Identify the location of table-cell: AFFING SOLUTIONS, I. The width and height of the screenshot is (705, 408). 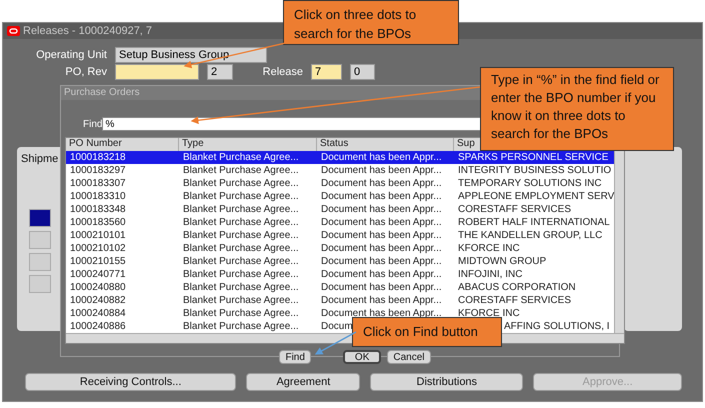
(557, 326).